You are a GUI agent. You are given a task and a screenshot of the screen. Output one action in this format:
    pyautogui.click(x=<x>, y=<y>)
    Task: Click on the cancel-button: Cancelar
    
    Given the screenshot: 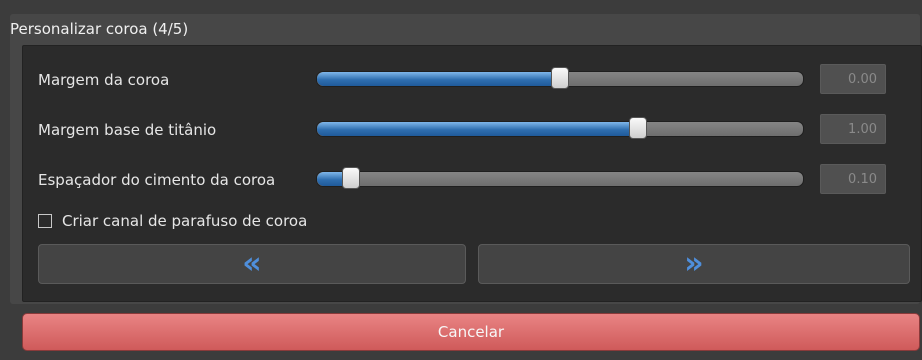 What is the action you would take?
    pyautogui.click(x=471, y=332)
    